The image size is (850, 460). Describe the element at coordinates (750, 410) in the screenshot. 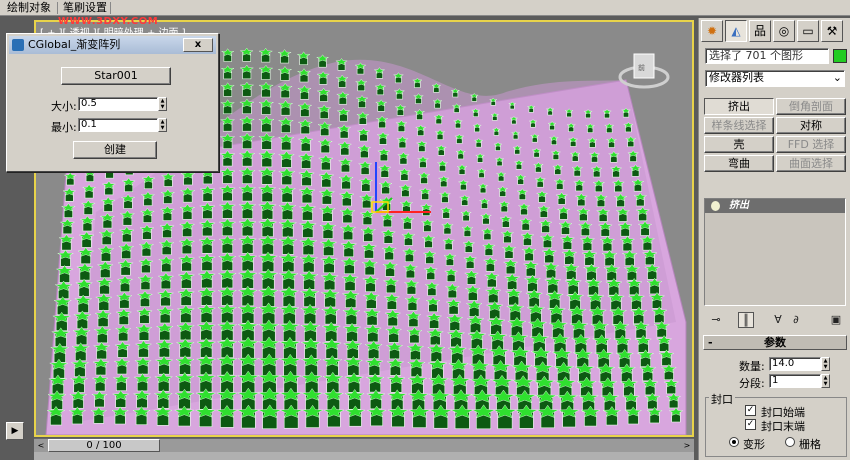

I see `cap-start-checkbox: ✓` at that location.